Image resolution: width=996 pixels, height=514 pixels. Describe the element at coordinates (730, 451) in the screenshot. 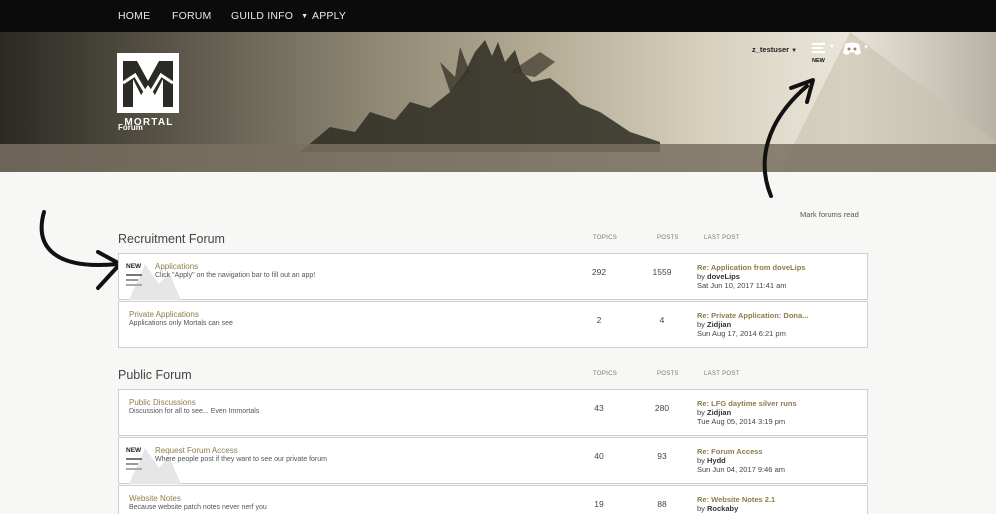

I see `last-post-link: Re: Forum Access` at that location.